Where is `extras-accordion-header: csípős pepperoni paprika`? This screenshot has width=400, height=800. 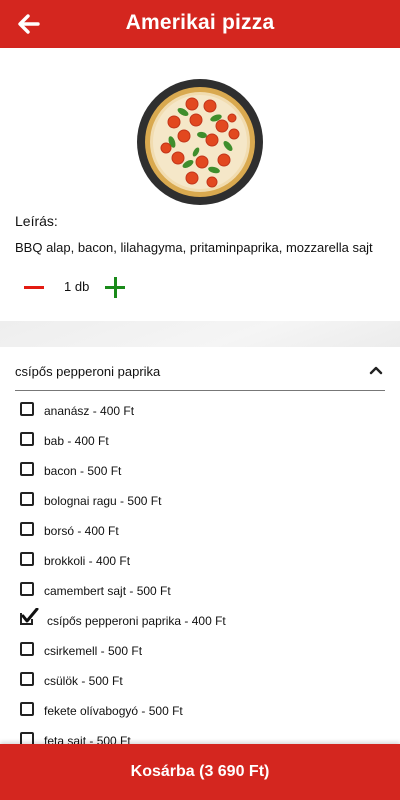
extras-accordion-header: csípős pepperoni paprika is located at coordinates (200, 374).